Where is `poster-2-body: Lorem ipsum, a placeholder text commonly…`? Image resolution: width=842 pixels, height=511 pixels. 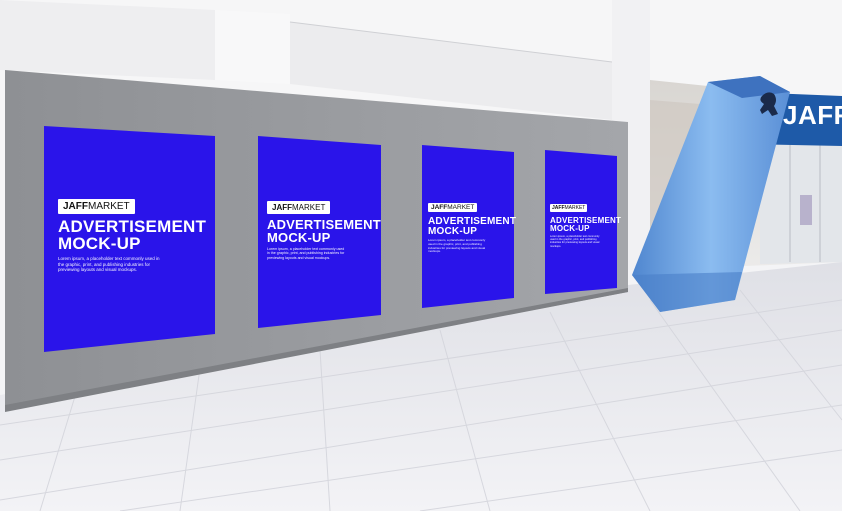 poster-2-body: Lorem ipsum, a placeholder text commonly… is located at coordinates (306, 253).